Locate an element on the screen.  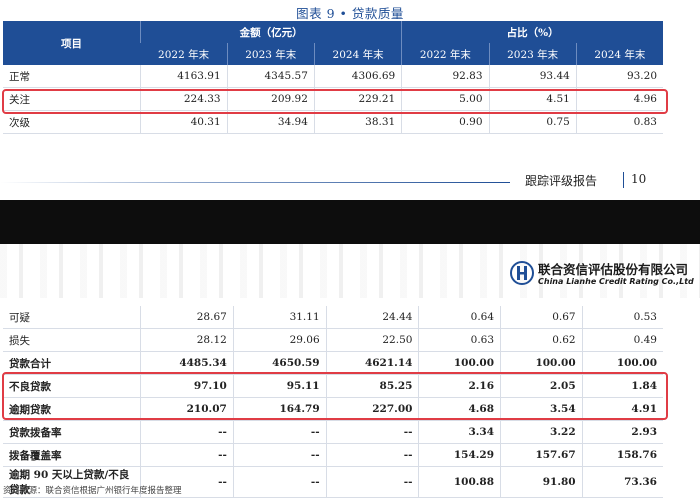
cell: 31.11 is located at coordinates (279, 317).